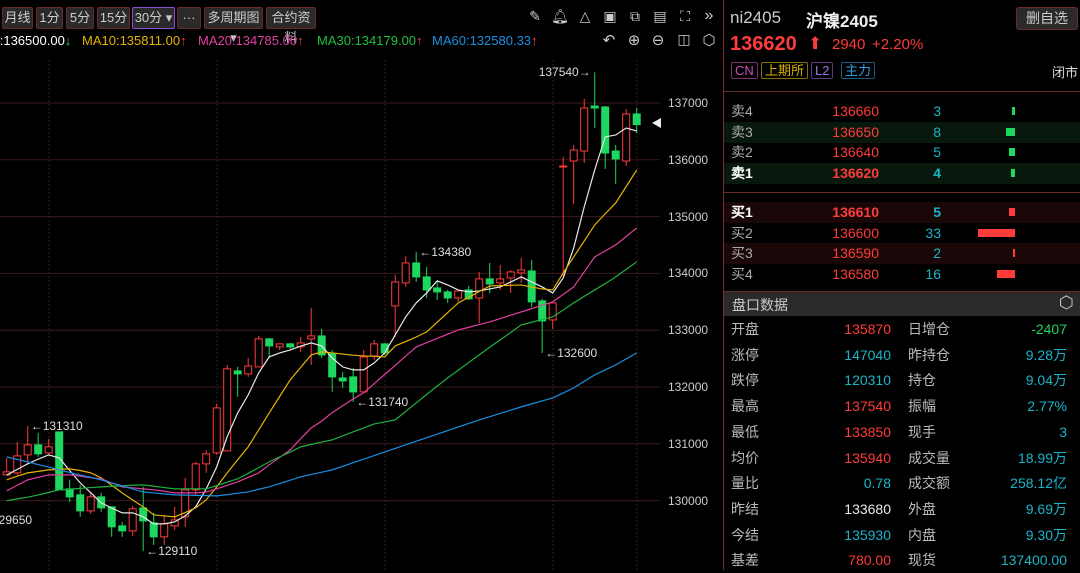  I want to click on ask-row: 卖1 136620 4, so click(902, 174).